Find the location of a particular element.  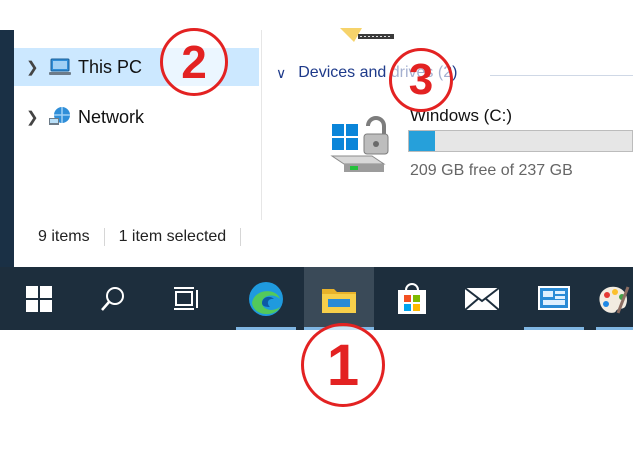

control-panel-icon is located at coordinates (554, 297).